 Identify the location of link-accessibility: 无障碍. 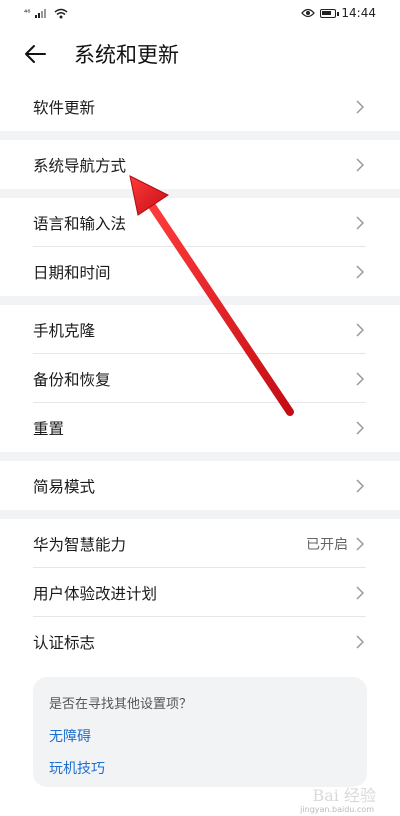
(200, 736).